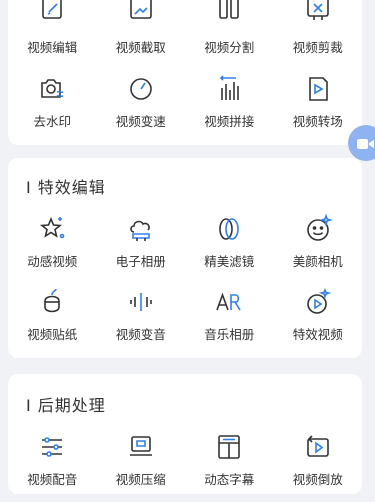  Describe the element at coordinates (318, 229) in the screenshot. I see `smile-face-icon` at that location.